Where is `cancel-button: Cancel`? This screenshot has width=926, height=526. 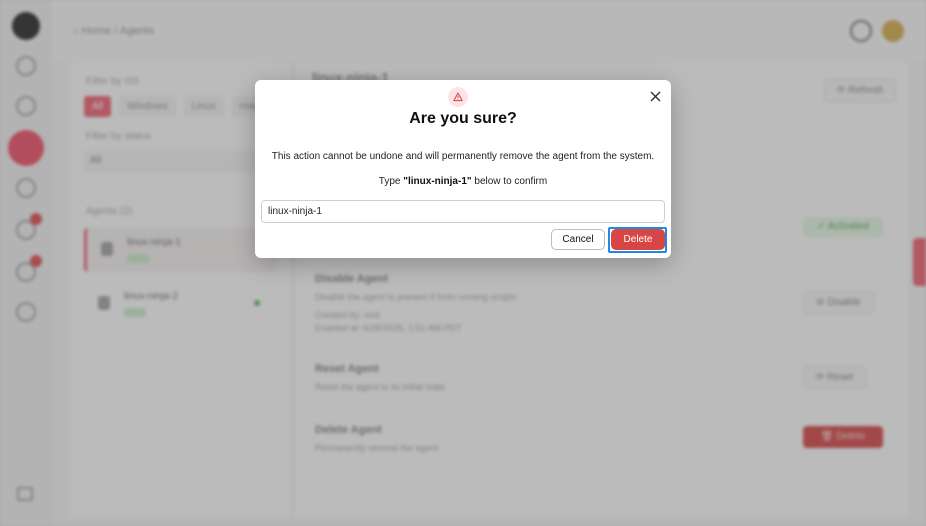
cancel-button: Cancel is located at coordinates (578, 239).